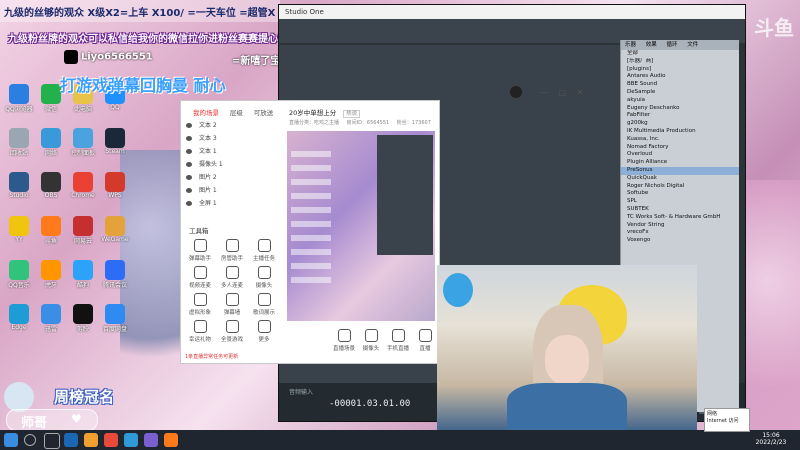  I want to click on obs-bottom-button: 摄像头, so click(371, 340).